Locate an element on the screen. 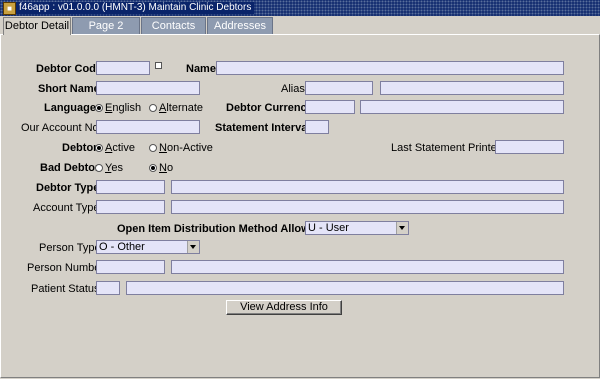 The width and height of the screenshot is (600, 379). debtor-currency-field is located at coordinates (330, 107).